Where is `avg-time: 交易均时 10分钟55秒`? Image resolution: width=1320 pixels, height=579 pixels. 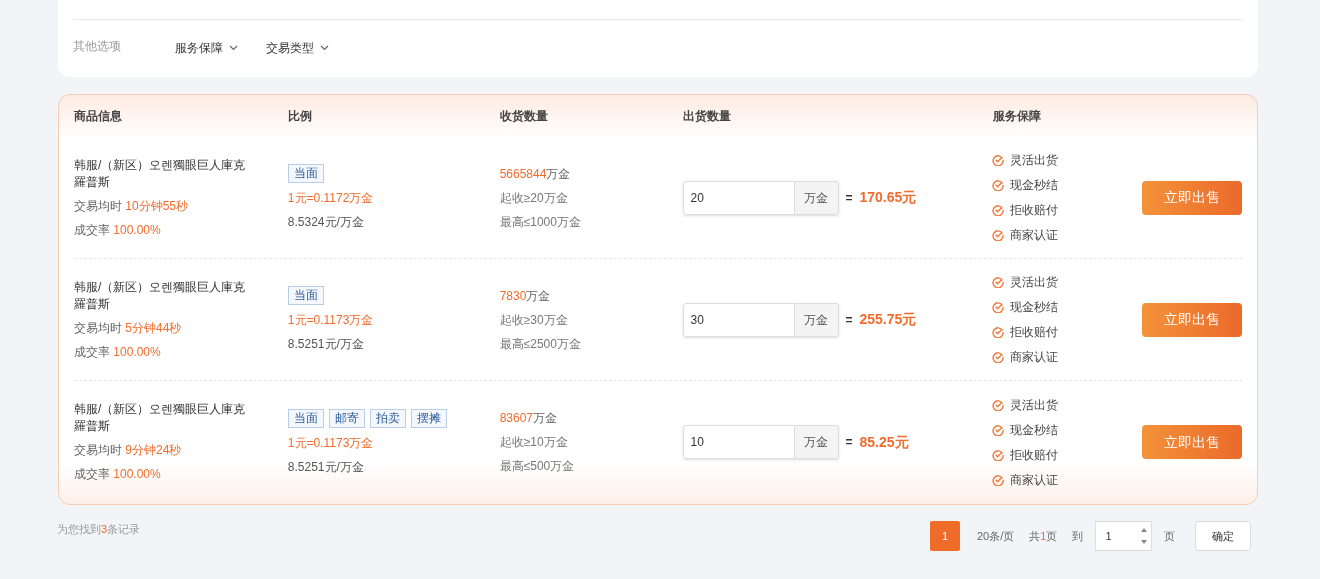
avg-time: 交易均时 10分钟55秒 is located at coordinates (132, 206).